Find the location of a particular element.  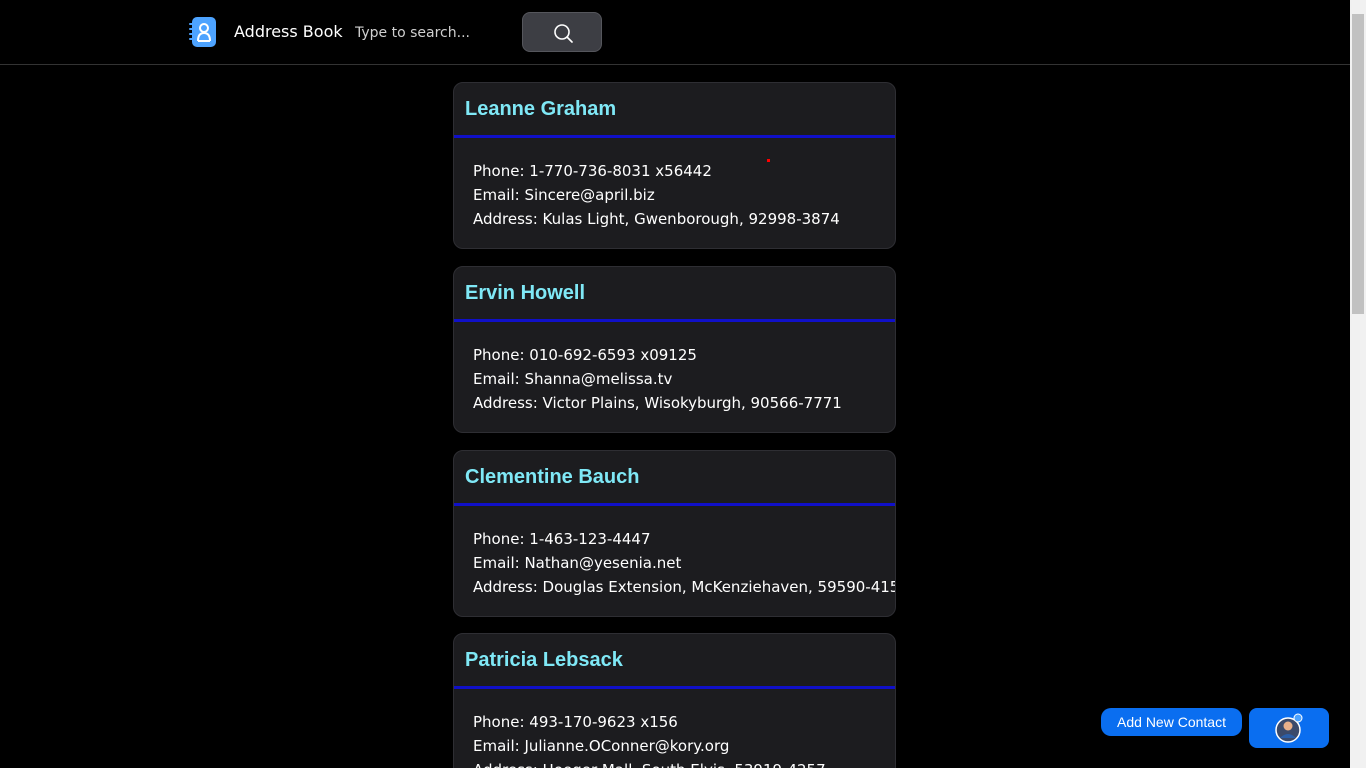

contacts-button is located at coordinates (1289, 728).